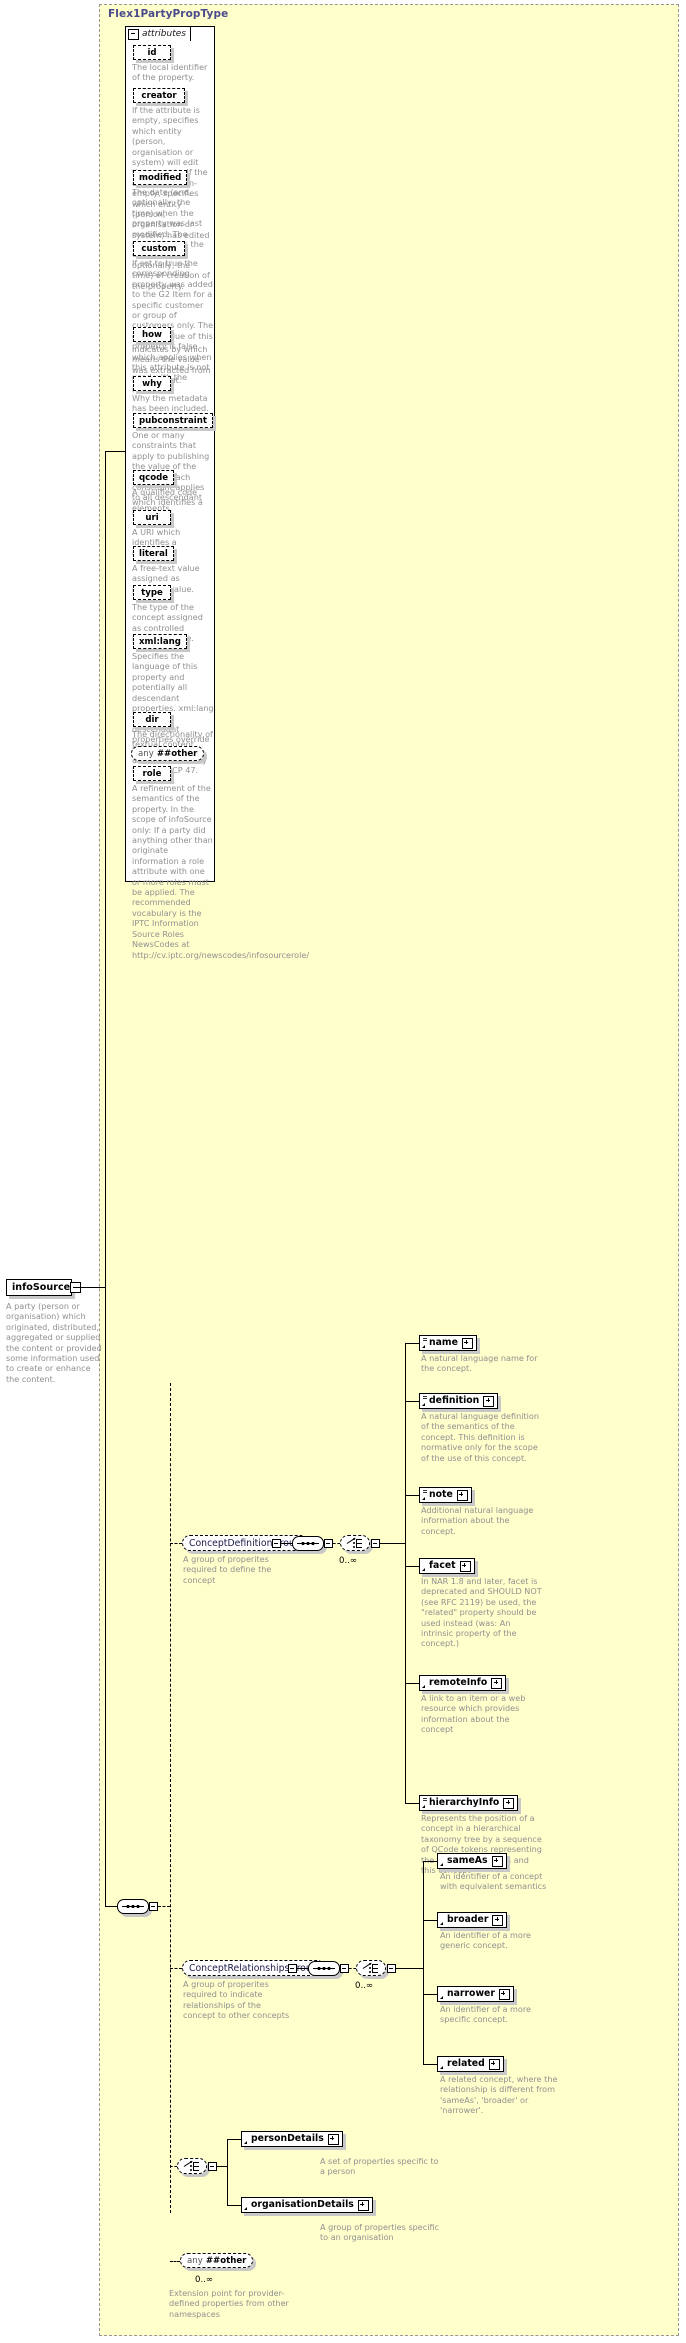 The width and height of the screenshot is (686, 2343). Describe the element at coordinates (160, 177) in the screenshot. I see `attribute-modified: modified` at that location.